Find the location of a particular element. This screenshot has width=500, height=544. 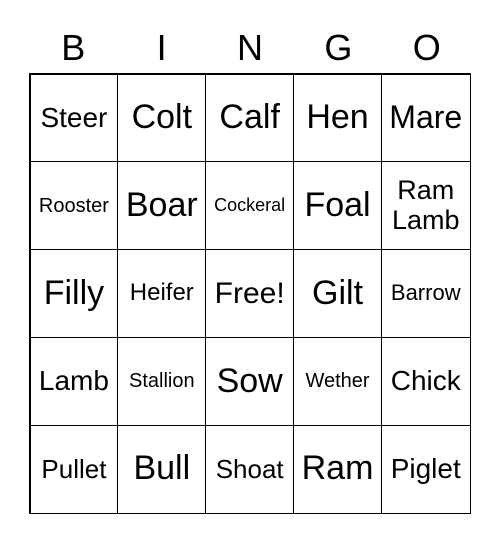

header-letter-n: N is located at coordinates (249, 47).